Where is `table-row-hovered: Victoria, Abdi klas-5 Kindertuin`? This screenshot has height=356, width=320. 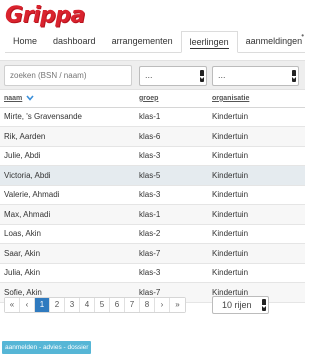 table-row-hovered: Victoria, Abdi klas-5 Kindertuin is located at coordinates (152, 175).